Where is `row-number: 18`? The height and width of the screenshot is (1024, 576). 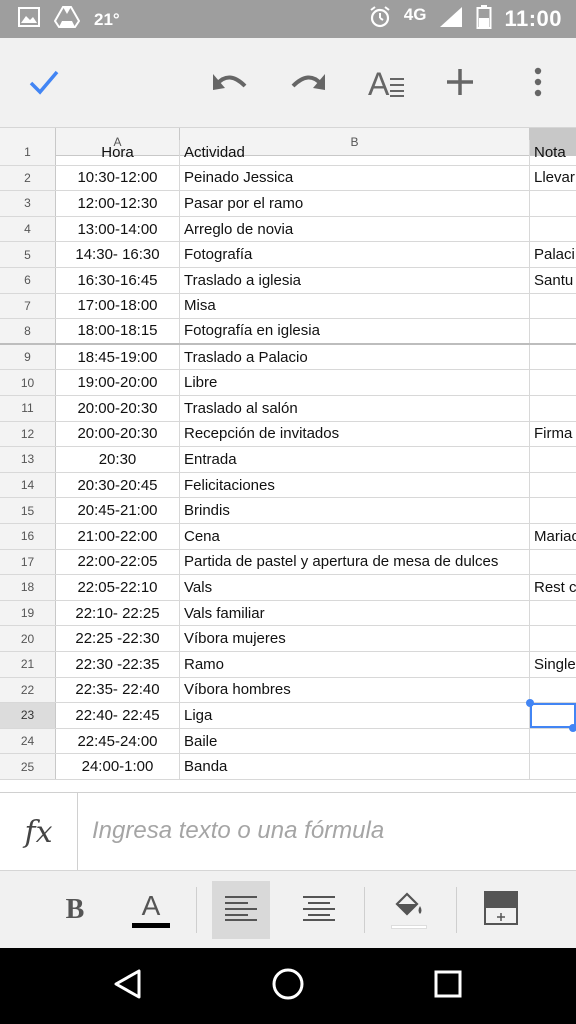 row-number: 18 is located at coordinates (28, 587).